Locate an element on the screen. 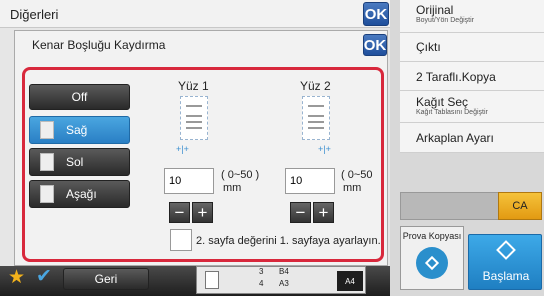 The image size is (544, 296). tray-row2-size: A3 is located at coordinates (284, 283).